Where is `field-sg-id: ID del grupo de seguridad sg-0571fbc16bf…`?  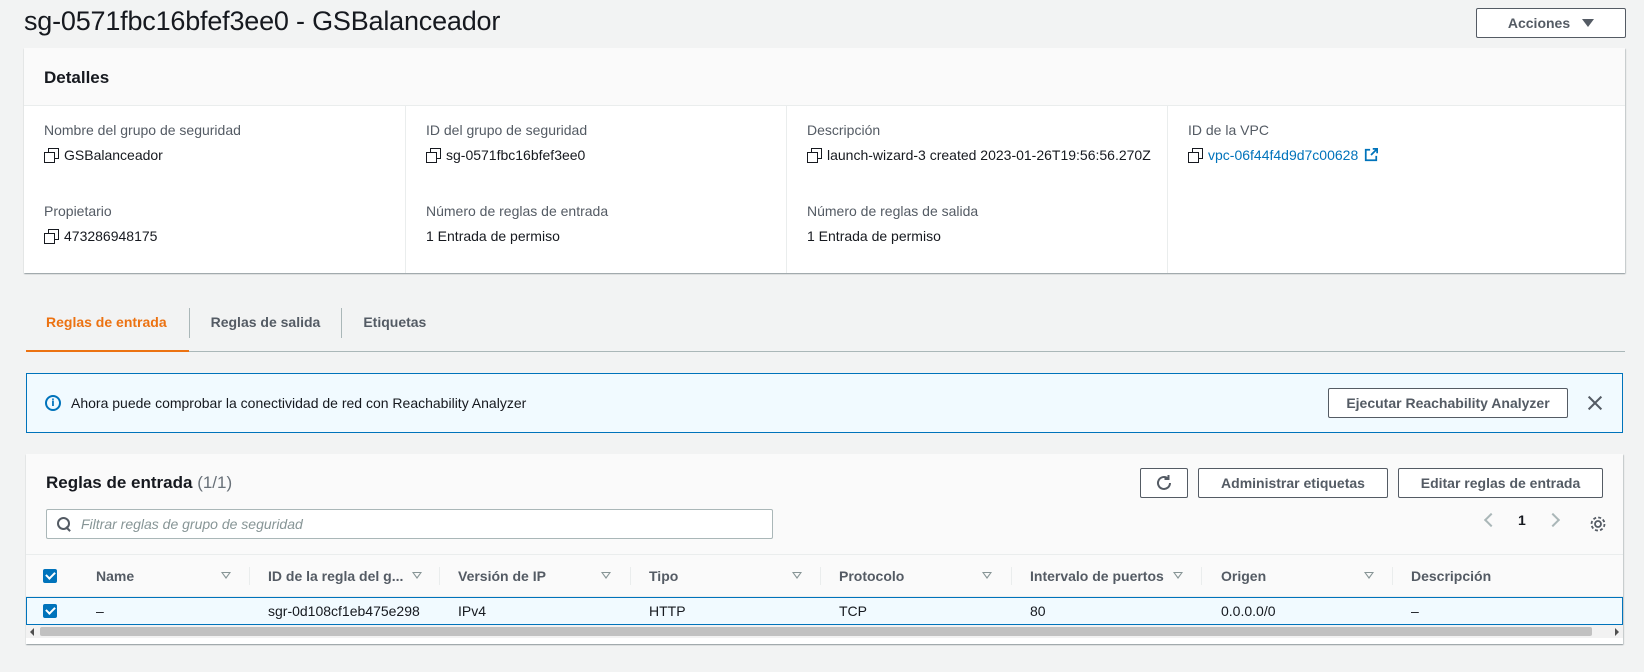
field-sg-id: ID del grupo de seguridad sg-0571fbc16bf… is located at coordinates (506, 142).